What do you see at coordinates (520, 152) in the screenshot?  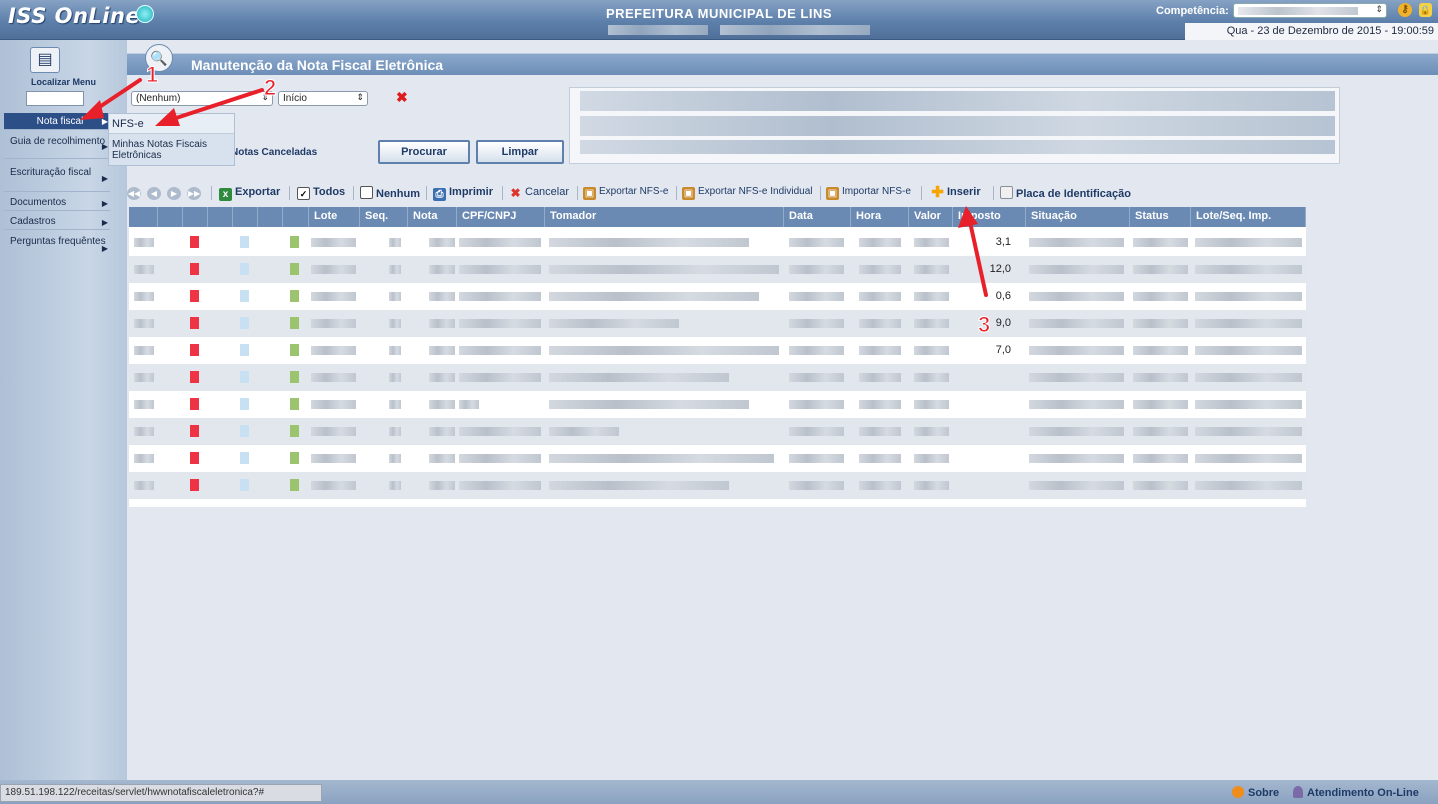 I see `limpar-button: Limpar` at bounding box center [520, 152].